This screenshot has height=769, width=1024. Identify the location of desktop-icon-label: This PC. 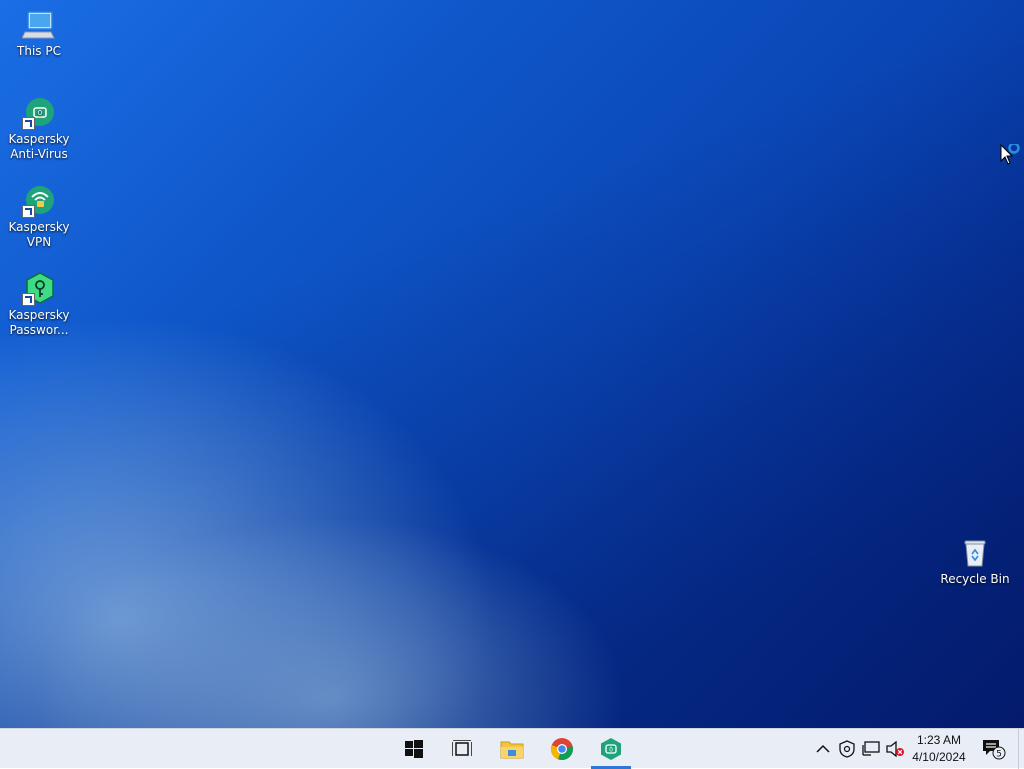
(39, 51).